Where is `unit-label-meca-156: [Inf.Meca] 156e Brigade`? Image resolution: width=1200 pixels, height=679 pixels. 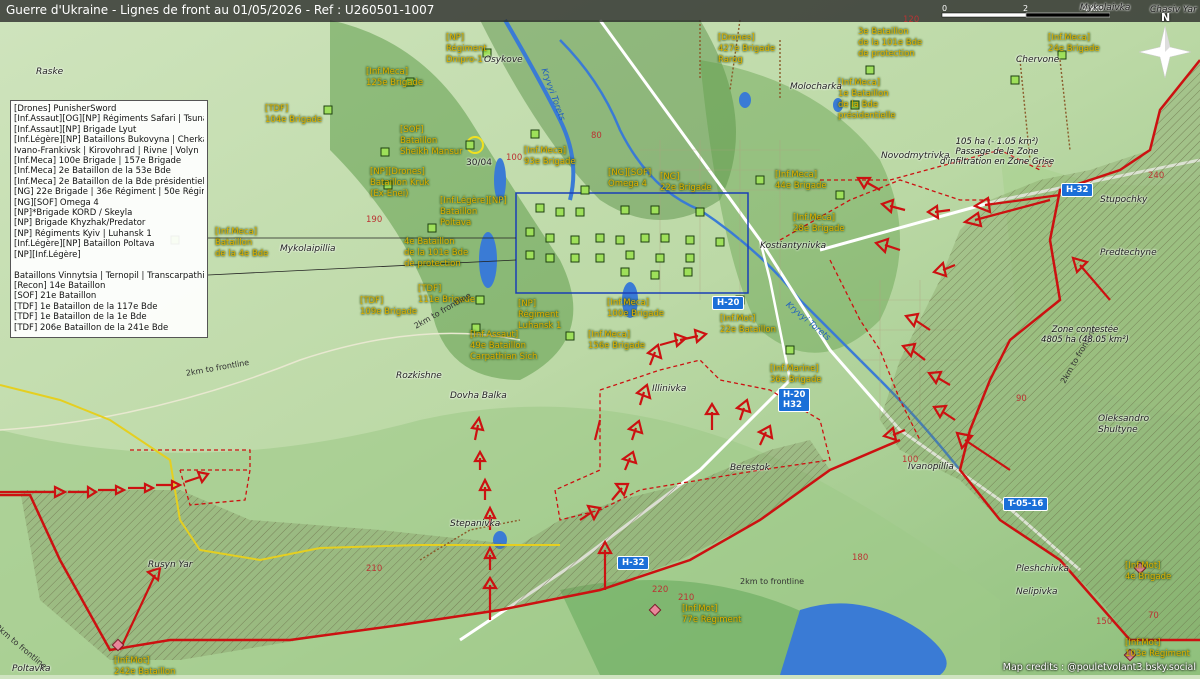 unit-label-meca-156: [Inf.Meca] 156e Brigade is located at coordinates (617, 340).